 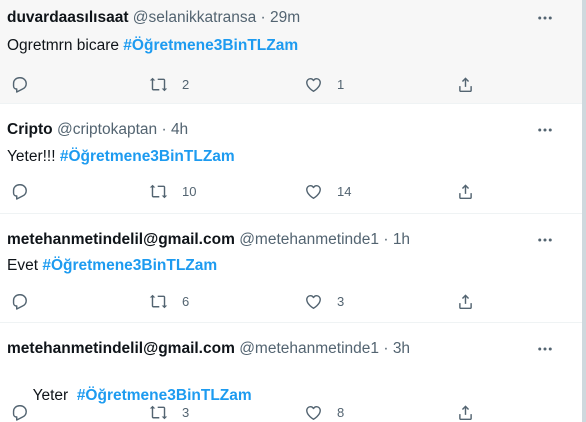 I want to click on retweet-count: 3, so click(x=186, y=412).